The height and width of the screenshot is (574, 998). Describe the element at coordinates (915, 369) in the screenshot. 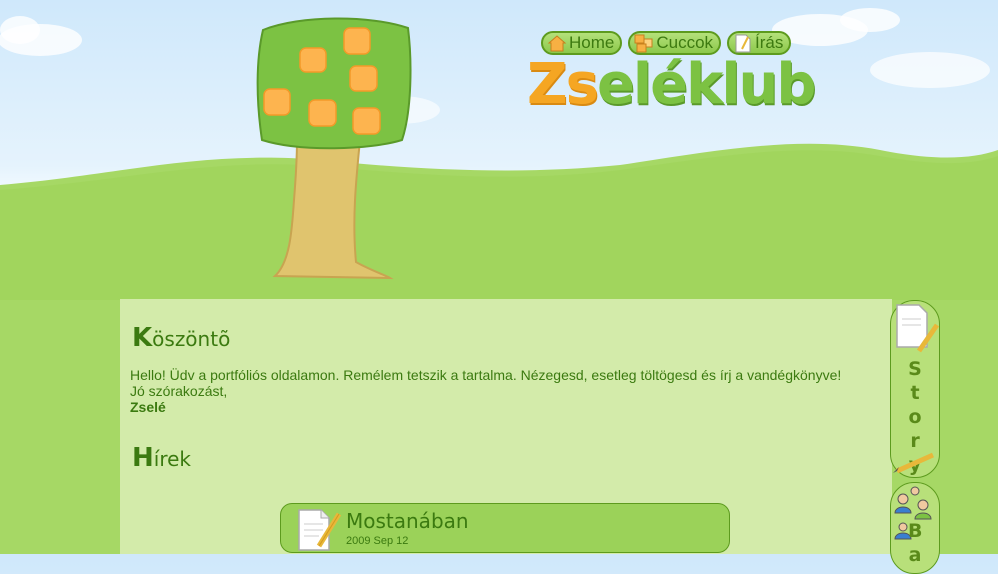

I see `story-letter: S` at that location.